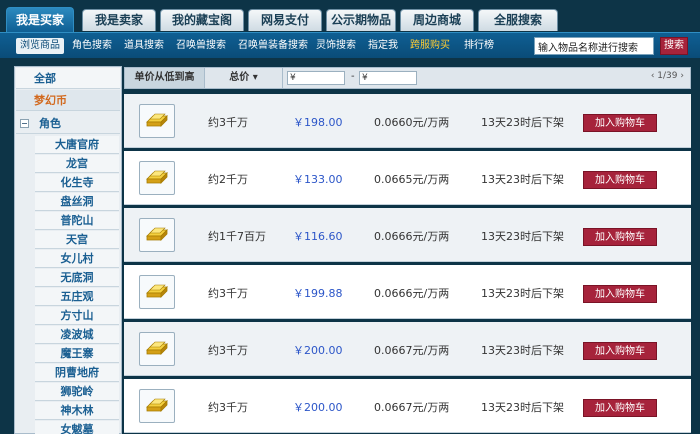 Image resolution: width=700 pixels, height=434 pixels. Describe the element at coordinates (653, 76) in the screenshot. I see `prev-page-icon: ‹` at that location.